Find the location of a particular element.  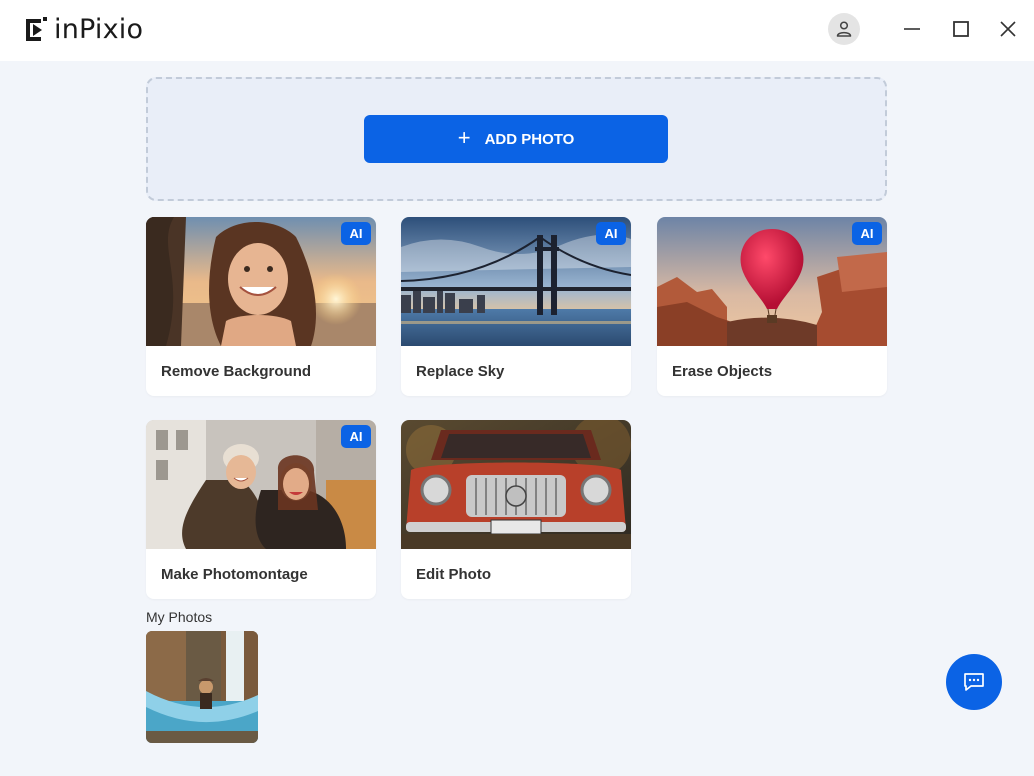

minimize-button is located at coordinates (912, 29).